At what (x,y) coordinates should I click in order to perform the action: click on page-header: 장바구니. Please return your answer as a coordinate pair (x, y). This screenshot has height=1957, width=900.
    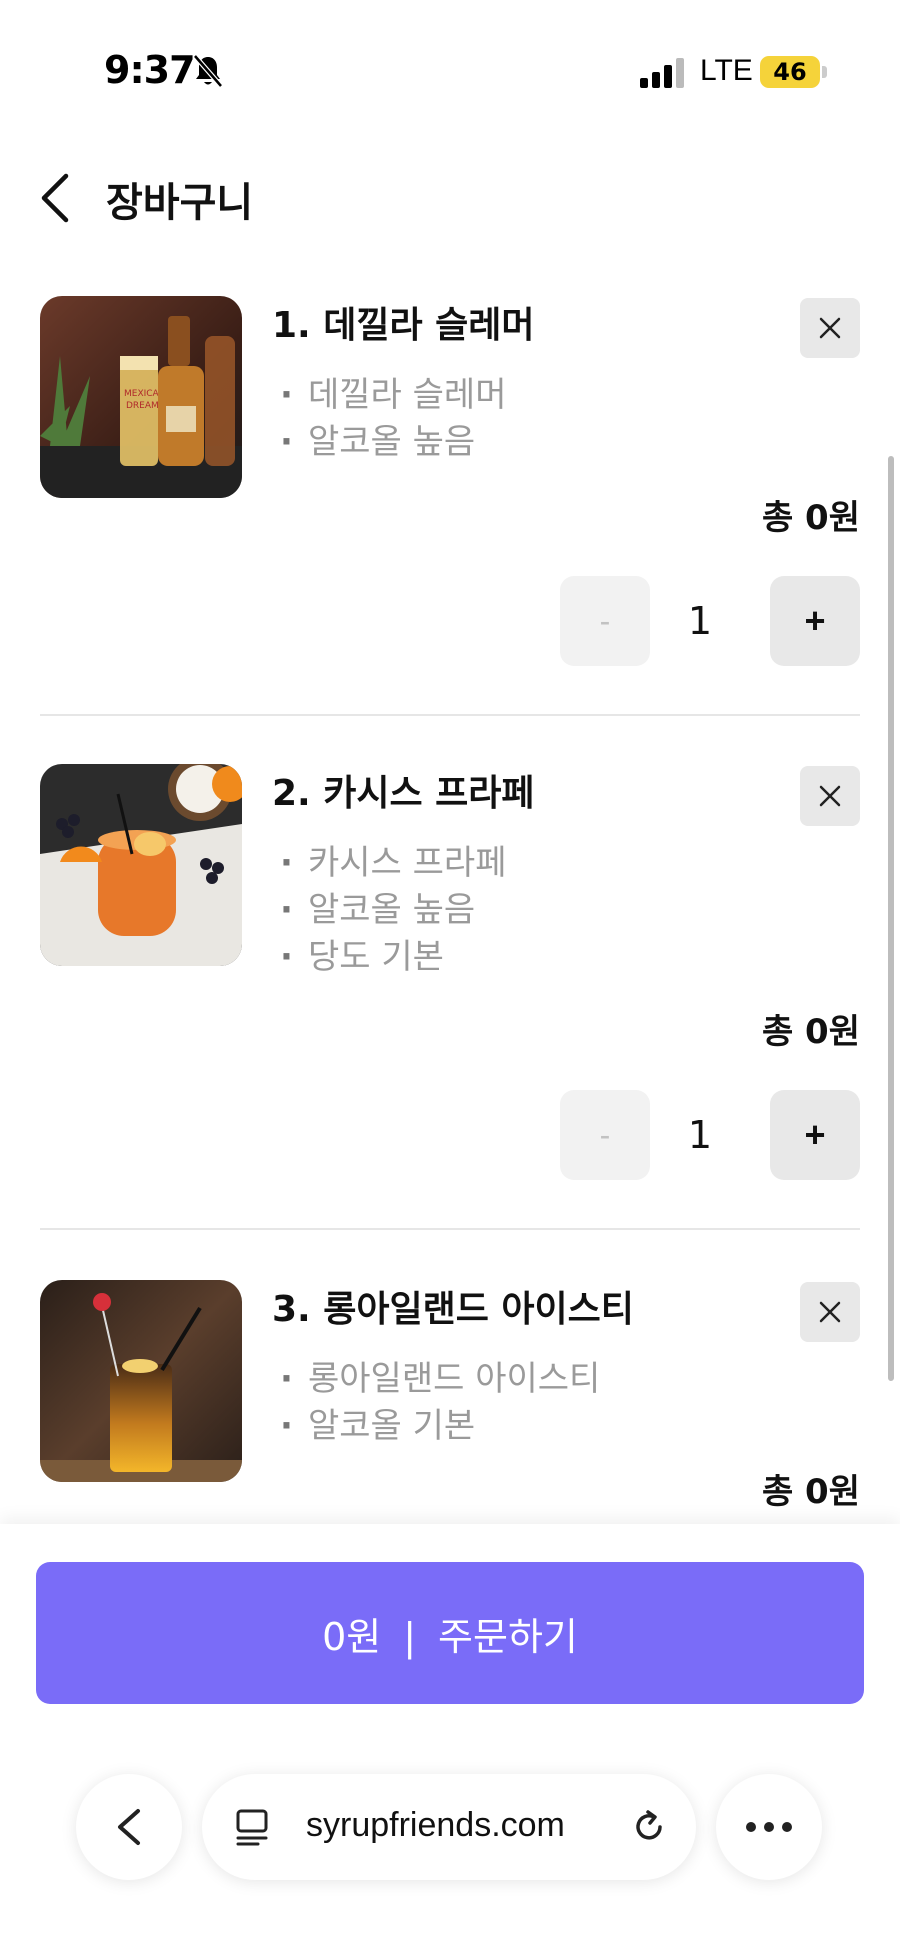
    Looking at the image, I should click on (450, 195).